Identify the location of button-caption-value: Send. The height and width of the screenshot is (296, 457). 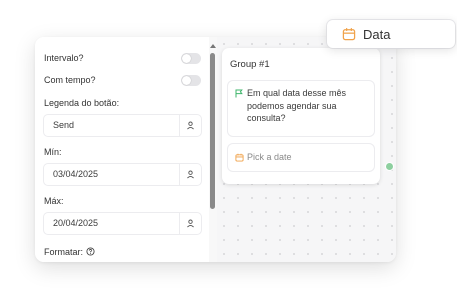
(64, 125).